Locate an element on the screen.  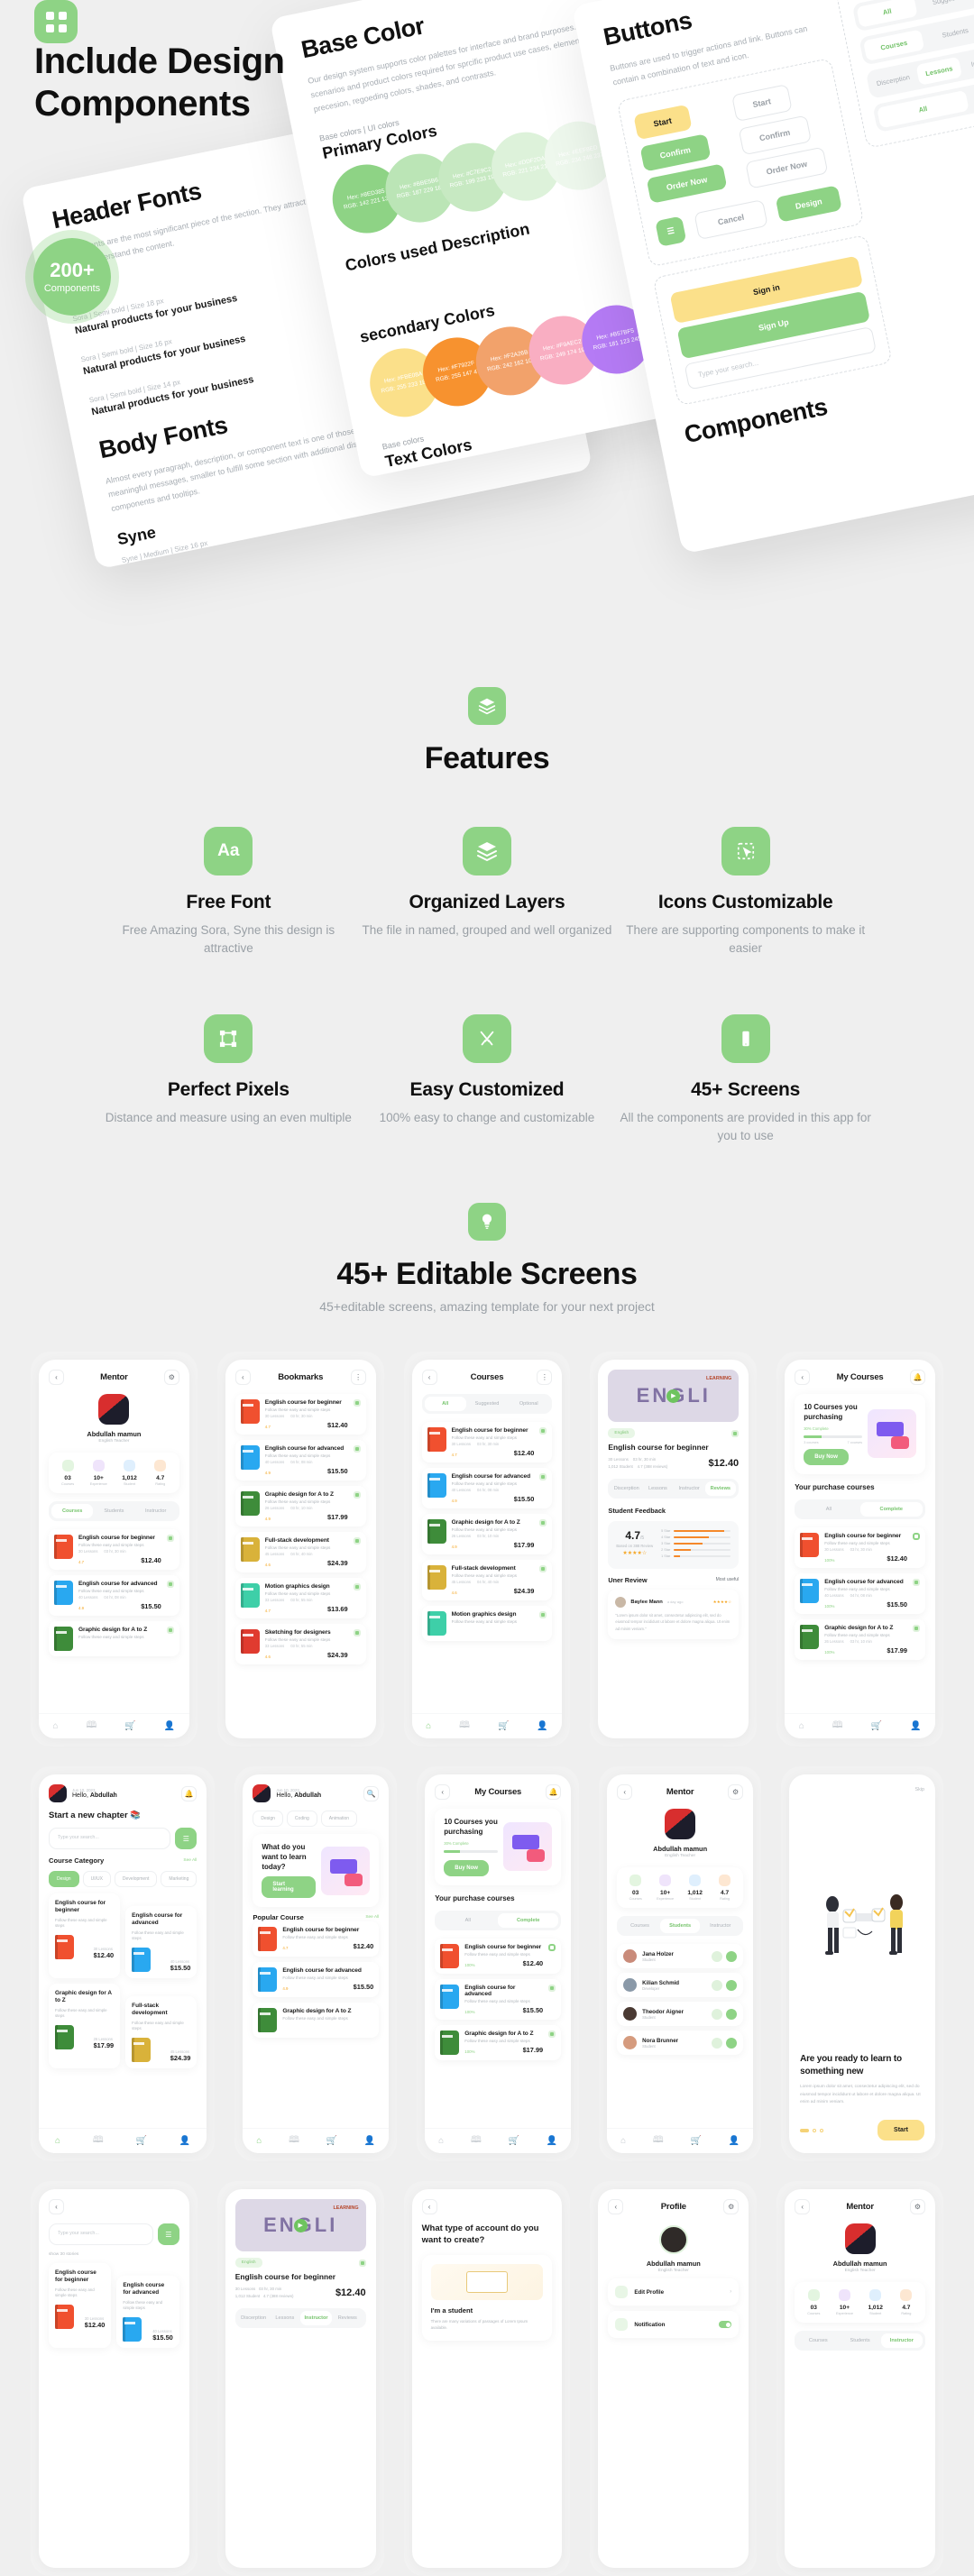
confirm-button: Confirm is located at coordinates (675, 152).